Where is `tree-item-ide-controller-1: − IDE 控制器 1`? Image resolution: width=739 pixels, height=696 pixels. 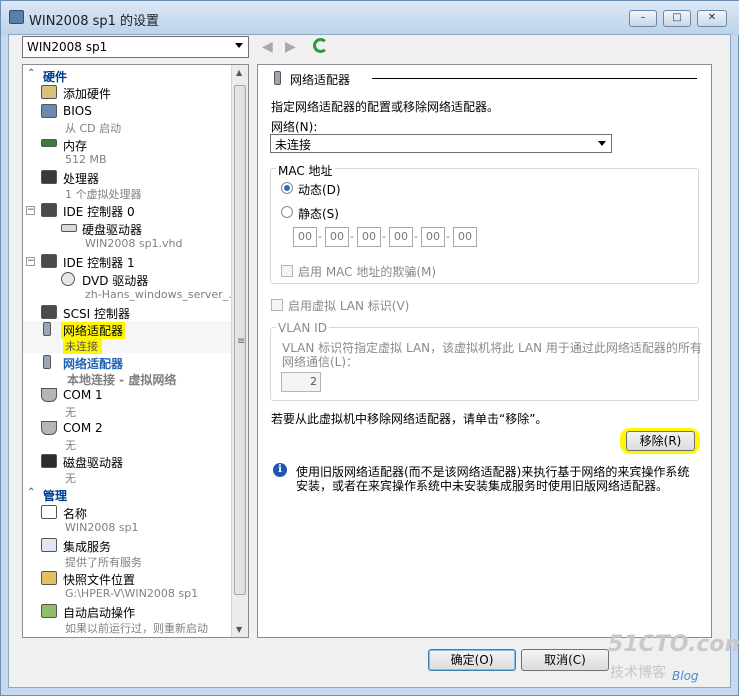 tree-item-ide-controller-1: − IDE 控制器 1 is located at coordinates (128, 262).